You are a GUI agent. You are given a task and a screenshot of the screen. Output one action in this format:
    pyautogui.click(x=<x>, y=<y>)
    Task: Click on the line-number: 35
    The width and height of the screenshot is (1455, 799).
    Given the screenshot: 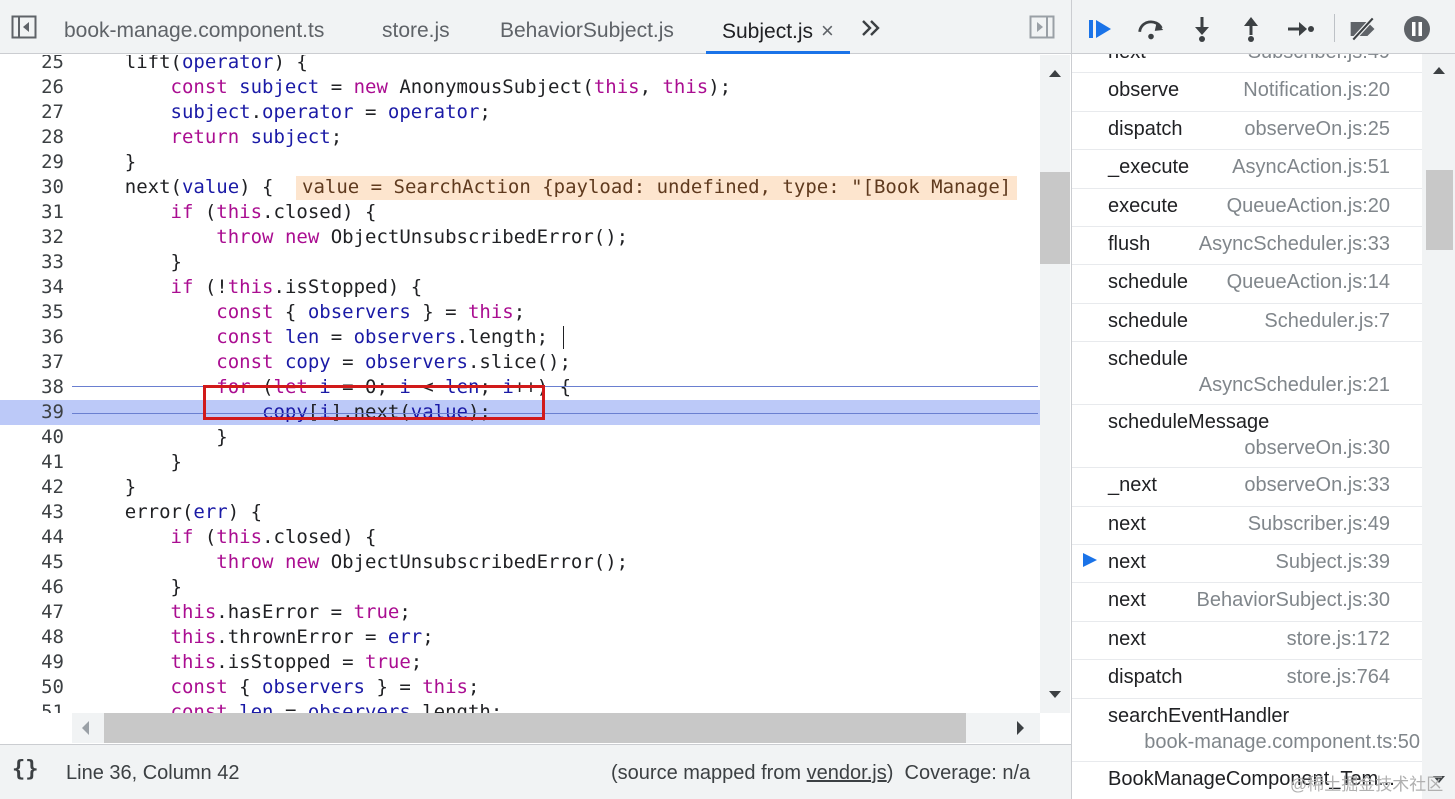 What is the action you would take?
    pyautogui.click(x=32, y=312)
    